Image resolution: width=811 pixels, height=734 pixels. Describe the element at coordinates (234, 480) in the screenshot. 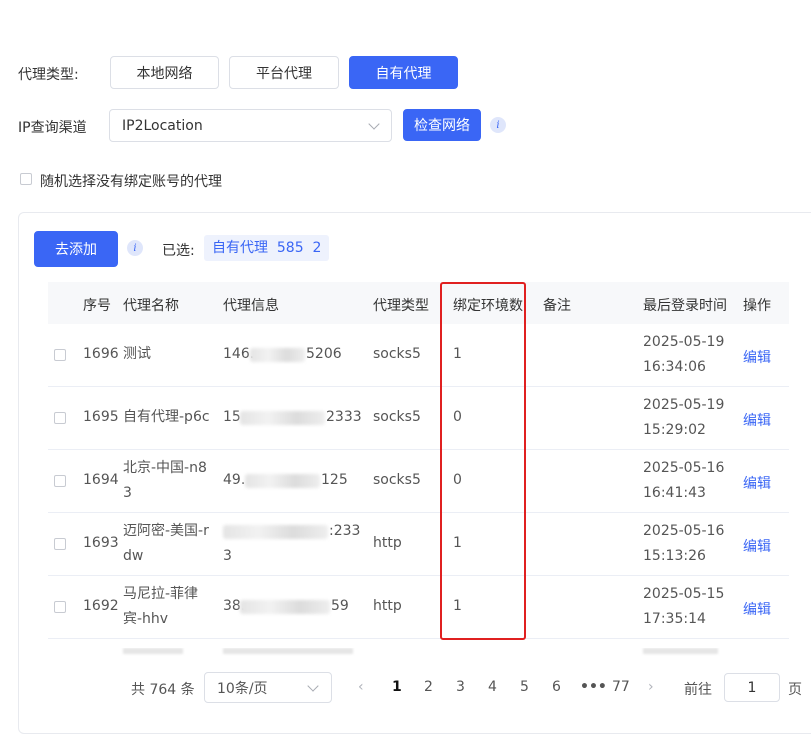

I see `row-info: 49.` at that location.